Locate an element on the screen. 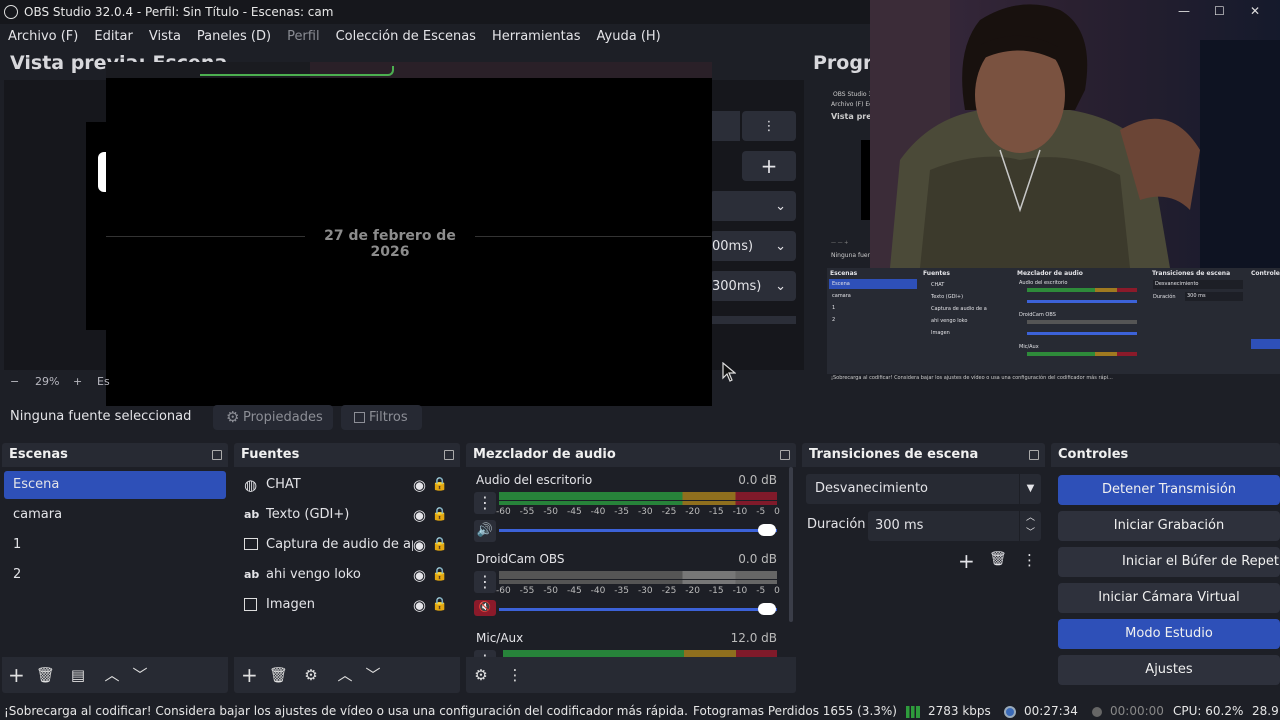  mixer-scrollbar is located at coordinates (791, 544).